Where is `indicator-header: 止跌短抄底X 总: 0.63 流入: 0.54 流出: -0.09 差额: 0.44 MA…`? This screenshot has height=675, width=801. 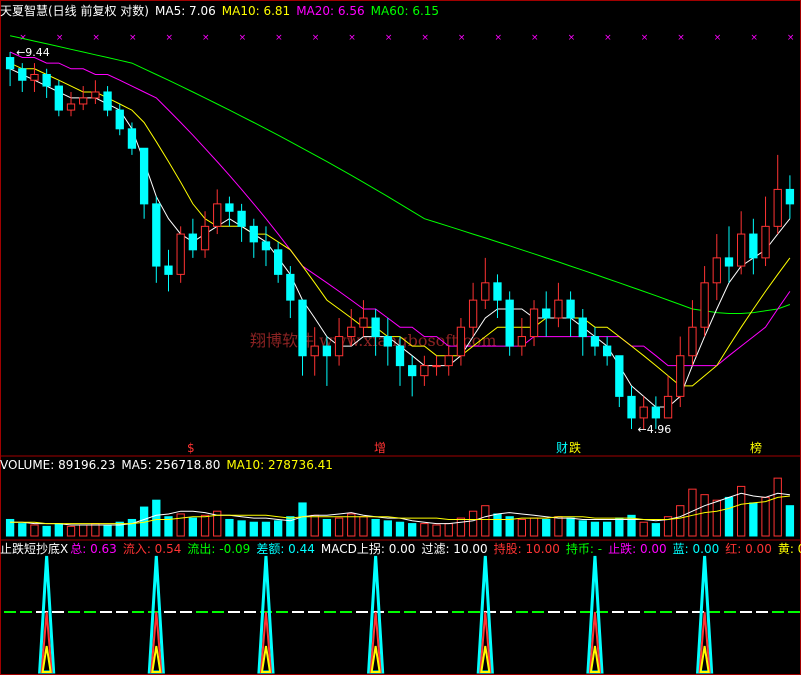 indicator-header: 止跌短抄底X 总: 0.63 流入: 0.54 流出: -0.09 差额: 0.44 MA… is located at coordinates (400, 549).